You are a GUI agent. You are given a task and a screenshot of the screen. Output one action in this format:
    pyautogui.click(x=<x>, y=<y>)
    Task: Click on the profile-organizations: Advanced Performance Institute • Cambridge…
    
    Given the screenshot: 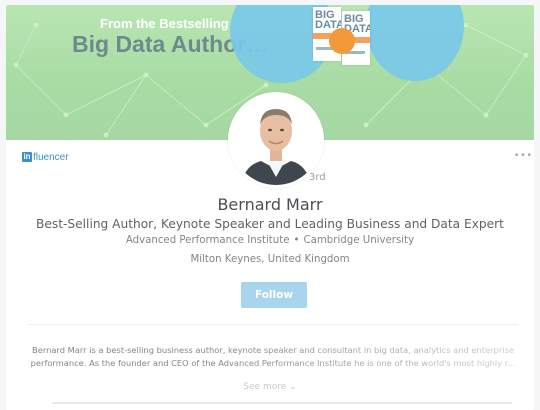 What is the action you would take?
    pyautogui.click(x=270, y=240)
    